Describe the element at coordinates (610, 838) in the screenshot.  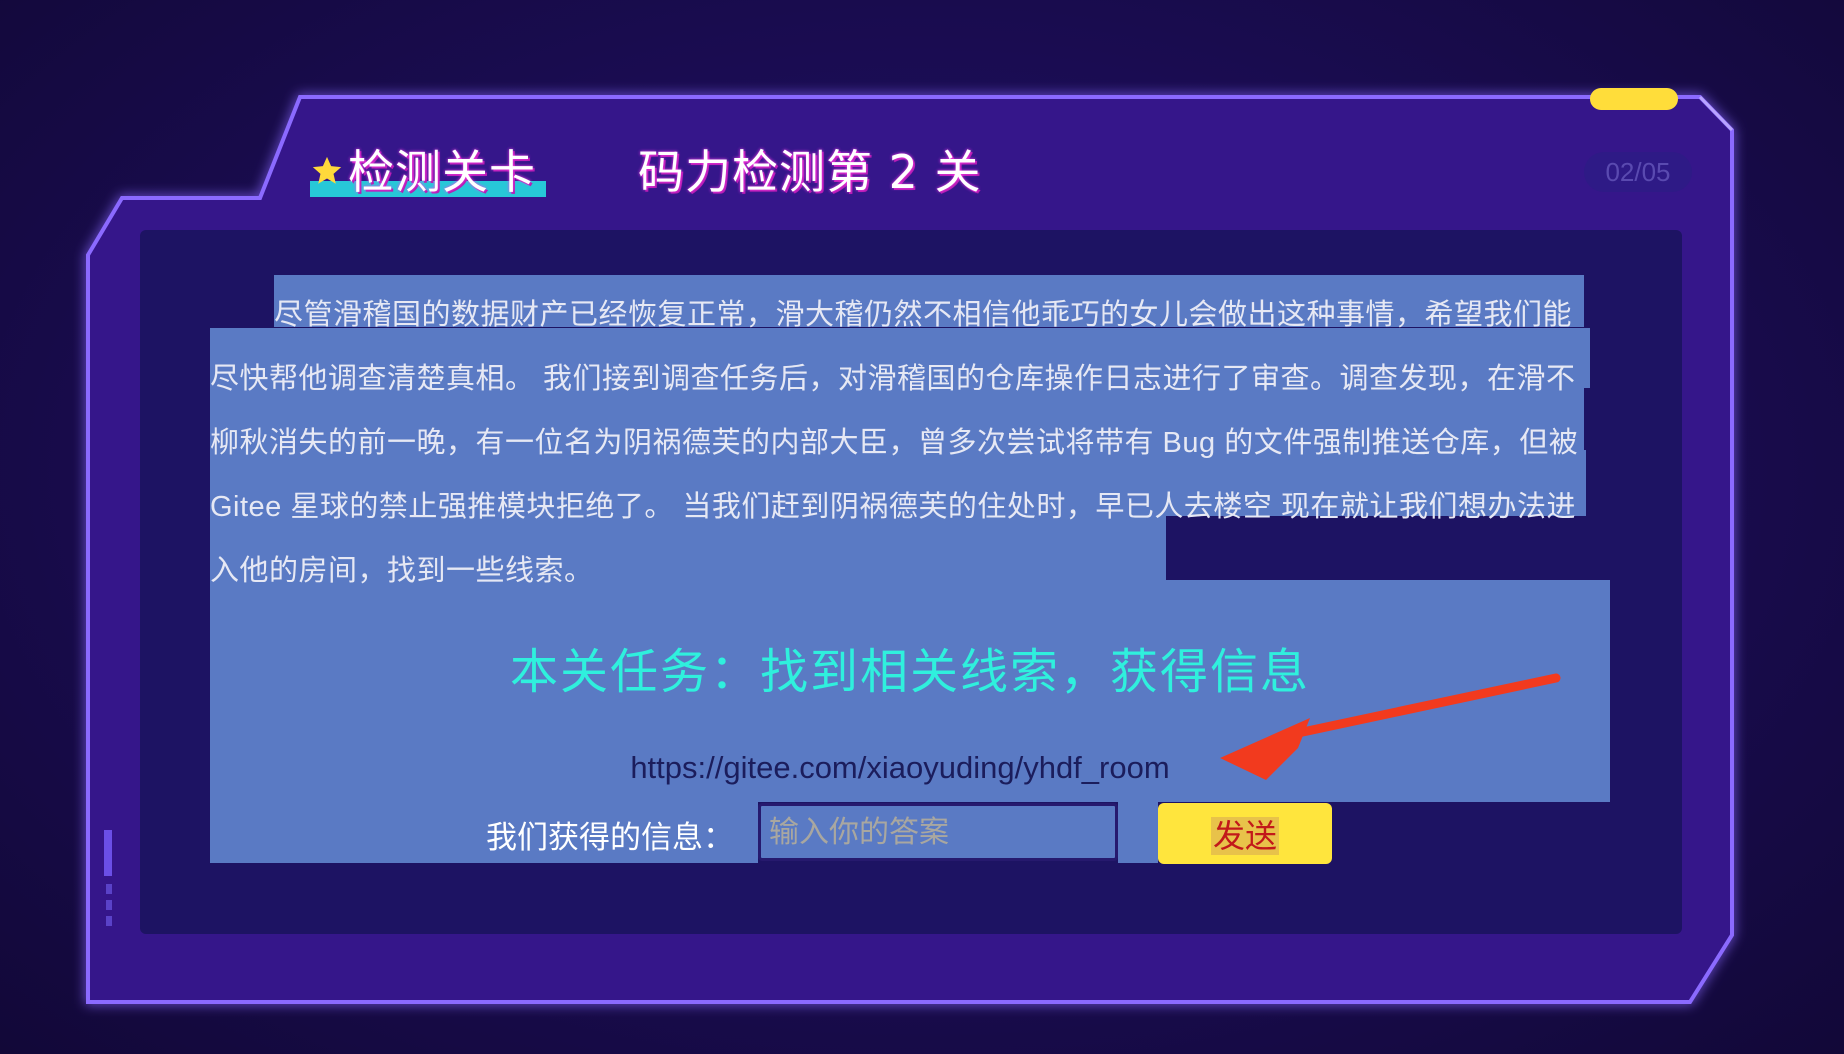
I see `answer-label: 我们获得的信息：` at that location.